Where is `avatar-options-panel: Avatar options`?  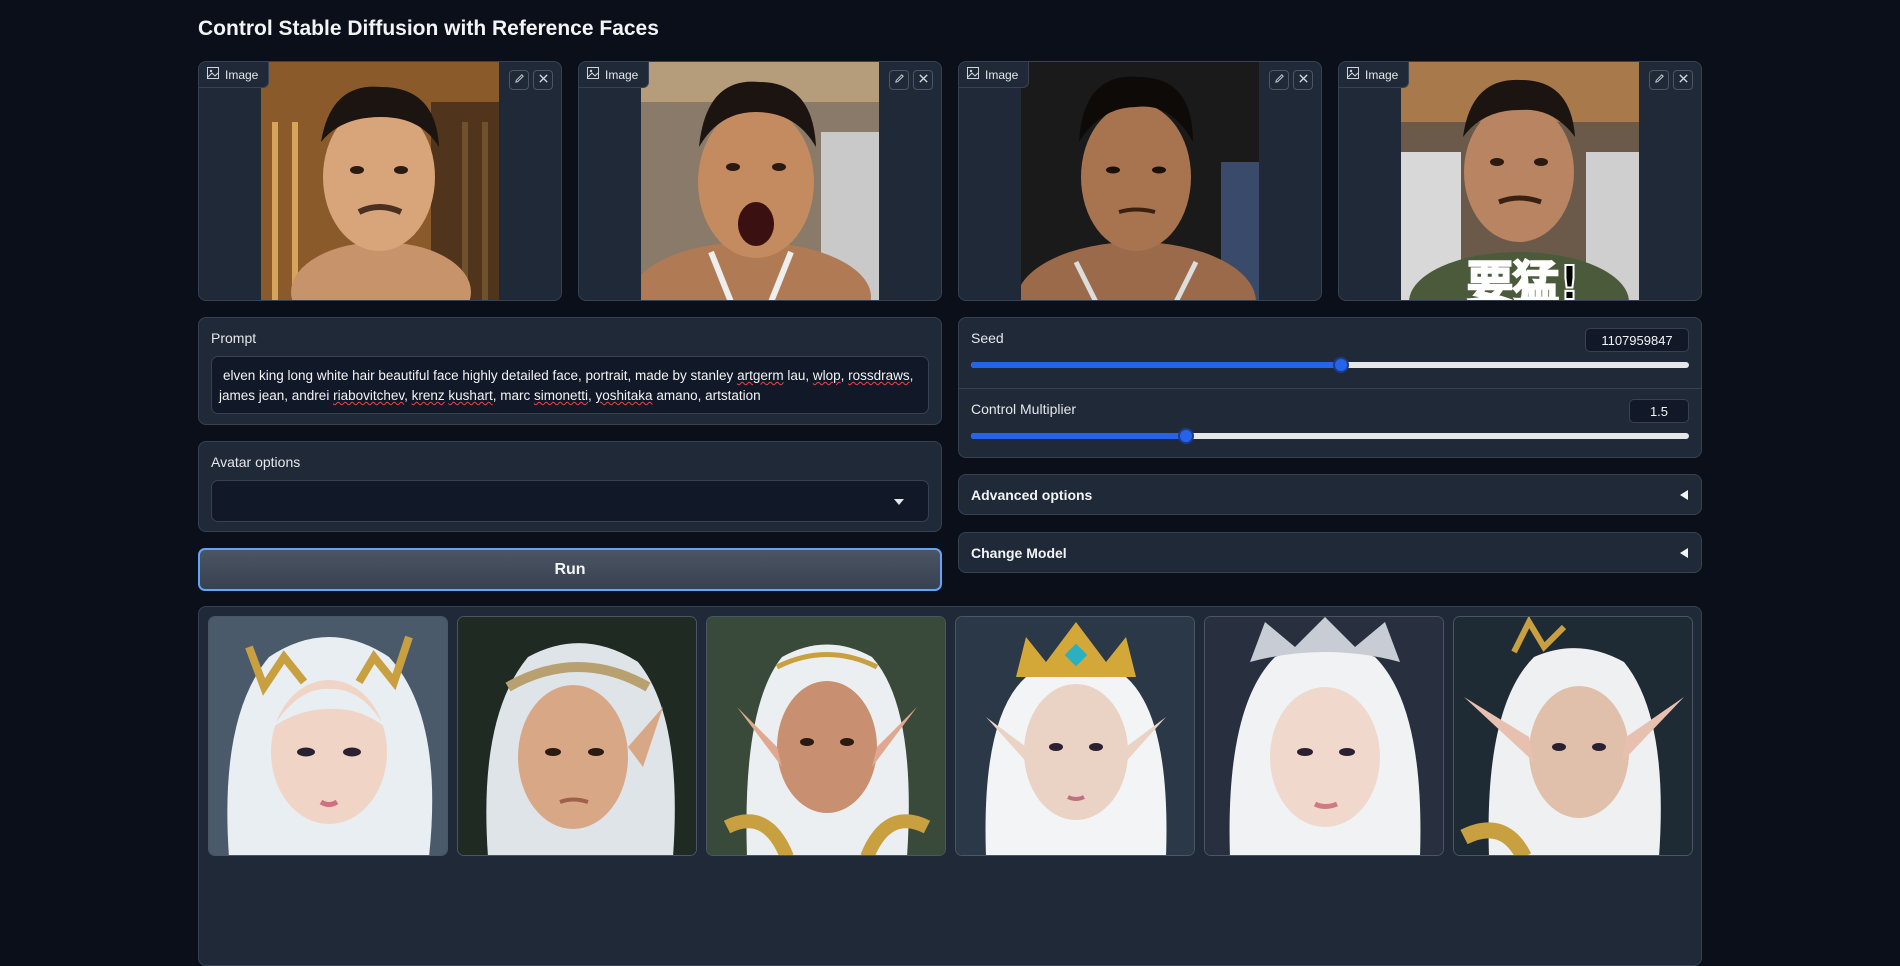 avatar-options-panel: Avatar options is located at coordinates (570, 486).